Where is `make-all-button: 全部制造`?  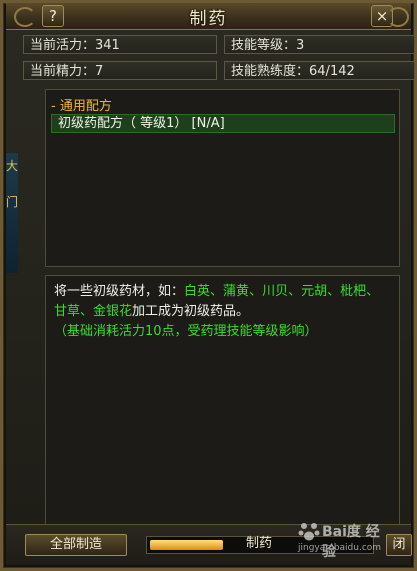
make-all-button: 全部制造 is located at coordinates (76, 545).